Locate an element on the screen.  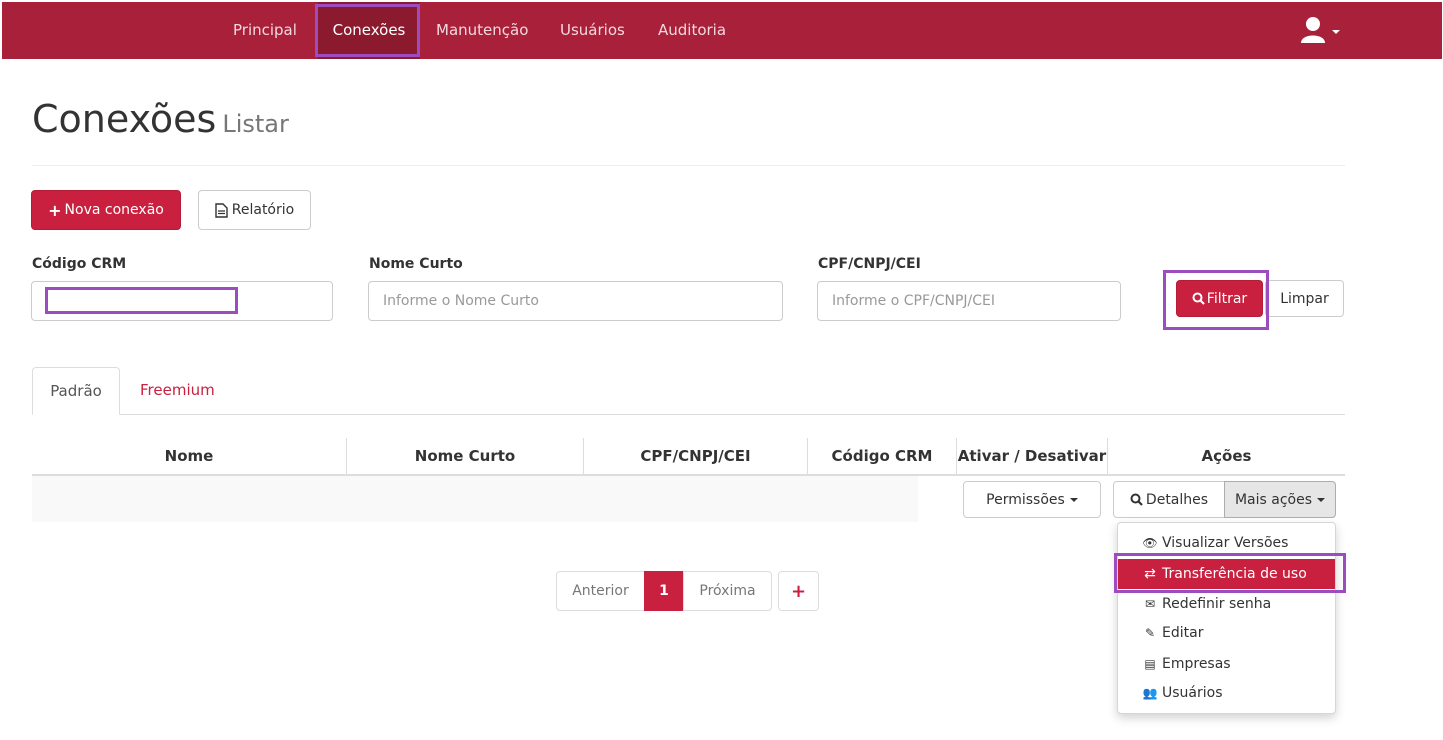
header-divider is located at coordinates (688, 165).